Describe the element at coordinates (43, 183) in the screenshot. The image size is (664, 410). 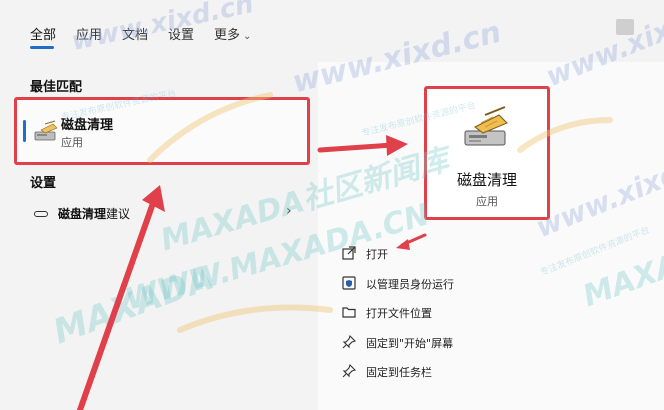
I see `settings-heading: 设置` at that location.